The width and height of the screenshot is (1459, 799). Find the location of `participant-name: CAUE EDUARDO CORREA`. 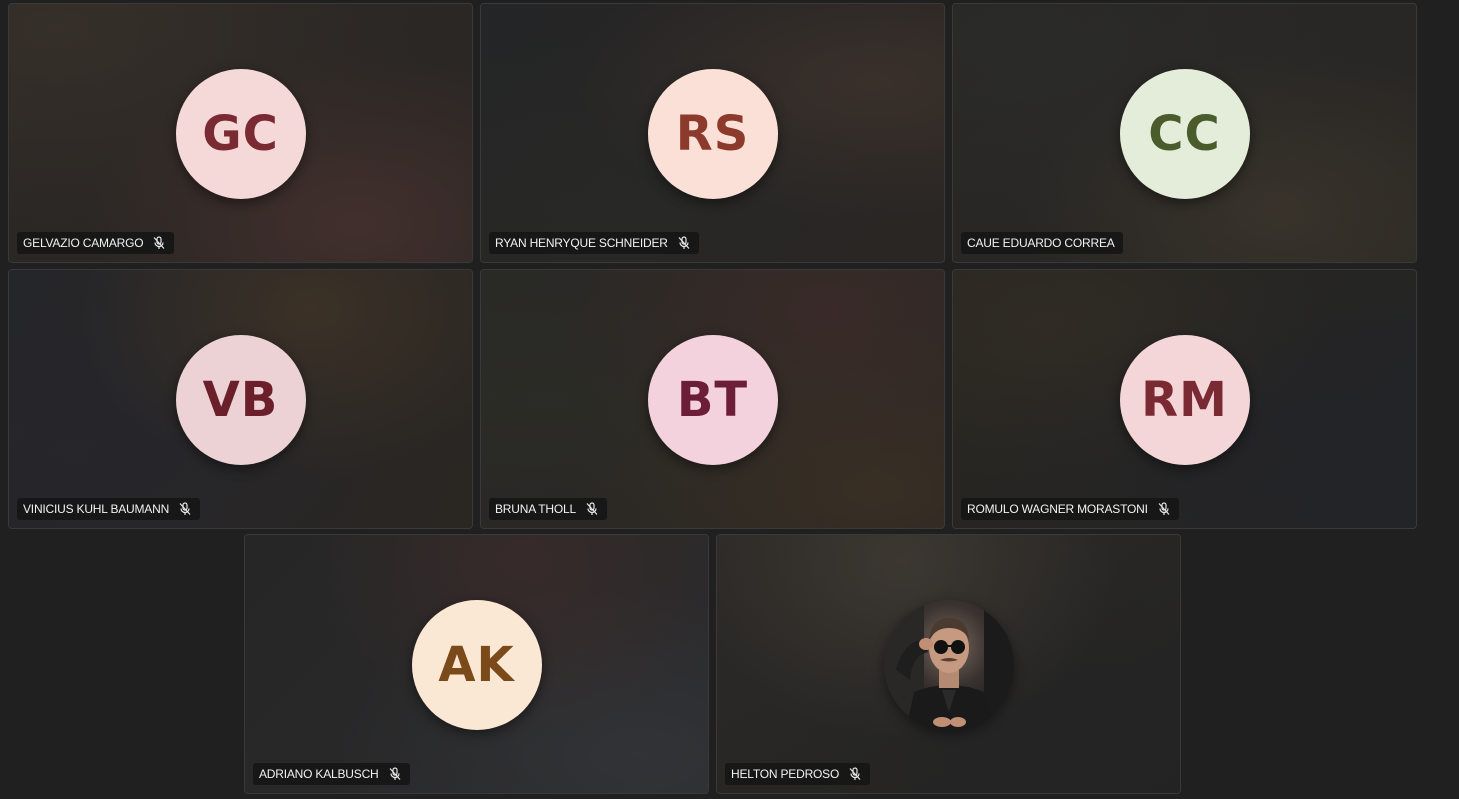

participant-name: CAUE EDUARDO CORREA is located at coordinates (1041, 243).